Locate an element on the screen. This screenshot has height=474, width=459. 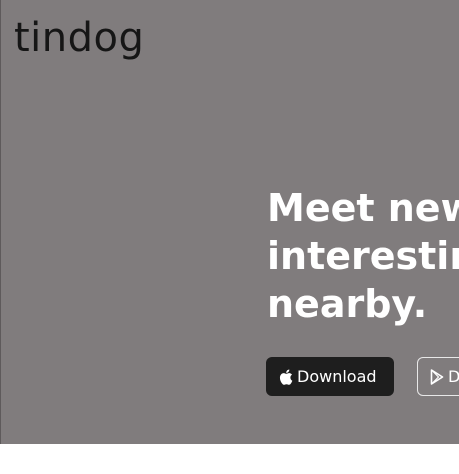
apple-download-button: Download is located at coordinates (330, 376).